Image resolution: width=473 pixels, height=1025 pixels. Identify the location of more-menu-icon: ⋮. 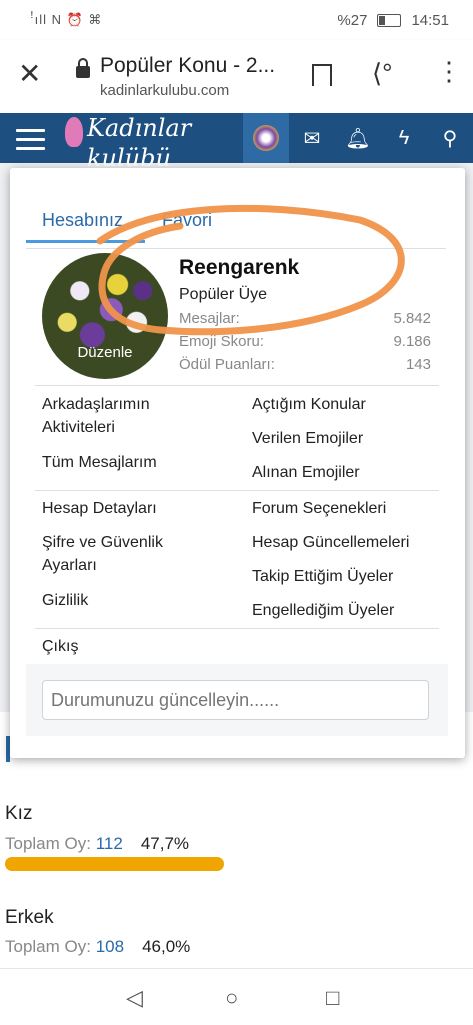
(449, 71).